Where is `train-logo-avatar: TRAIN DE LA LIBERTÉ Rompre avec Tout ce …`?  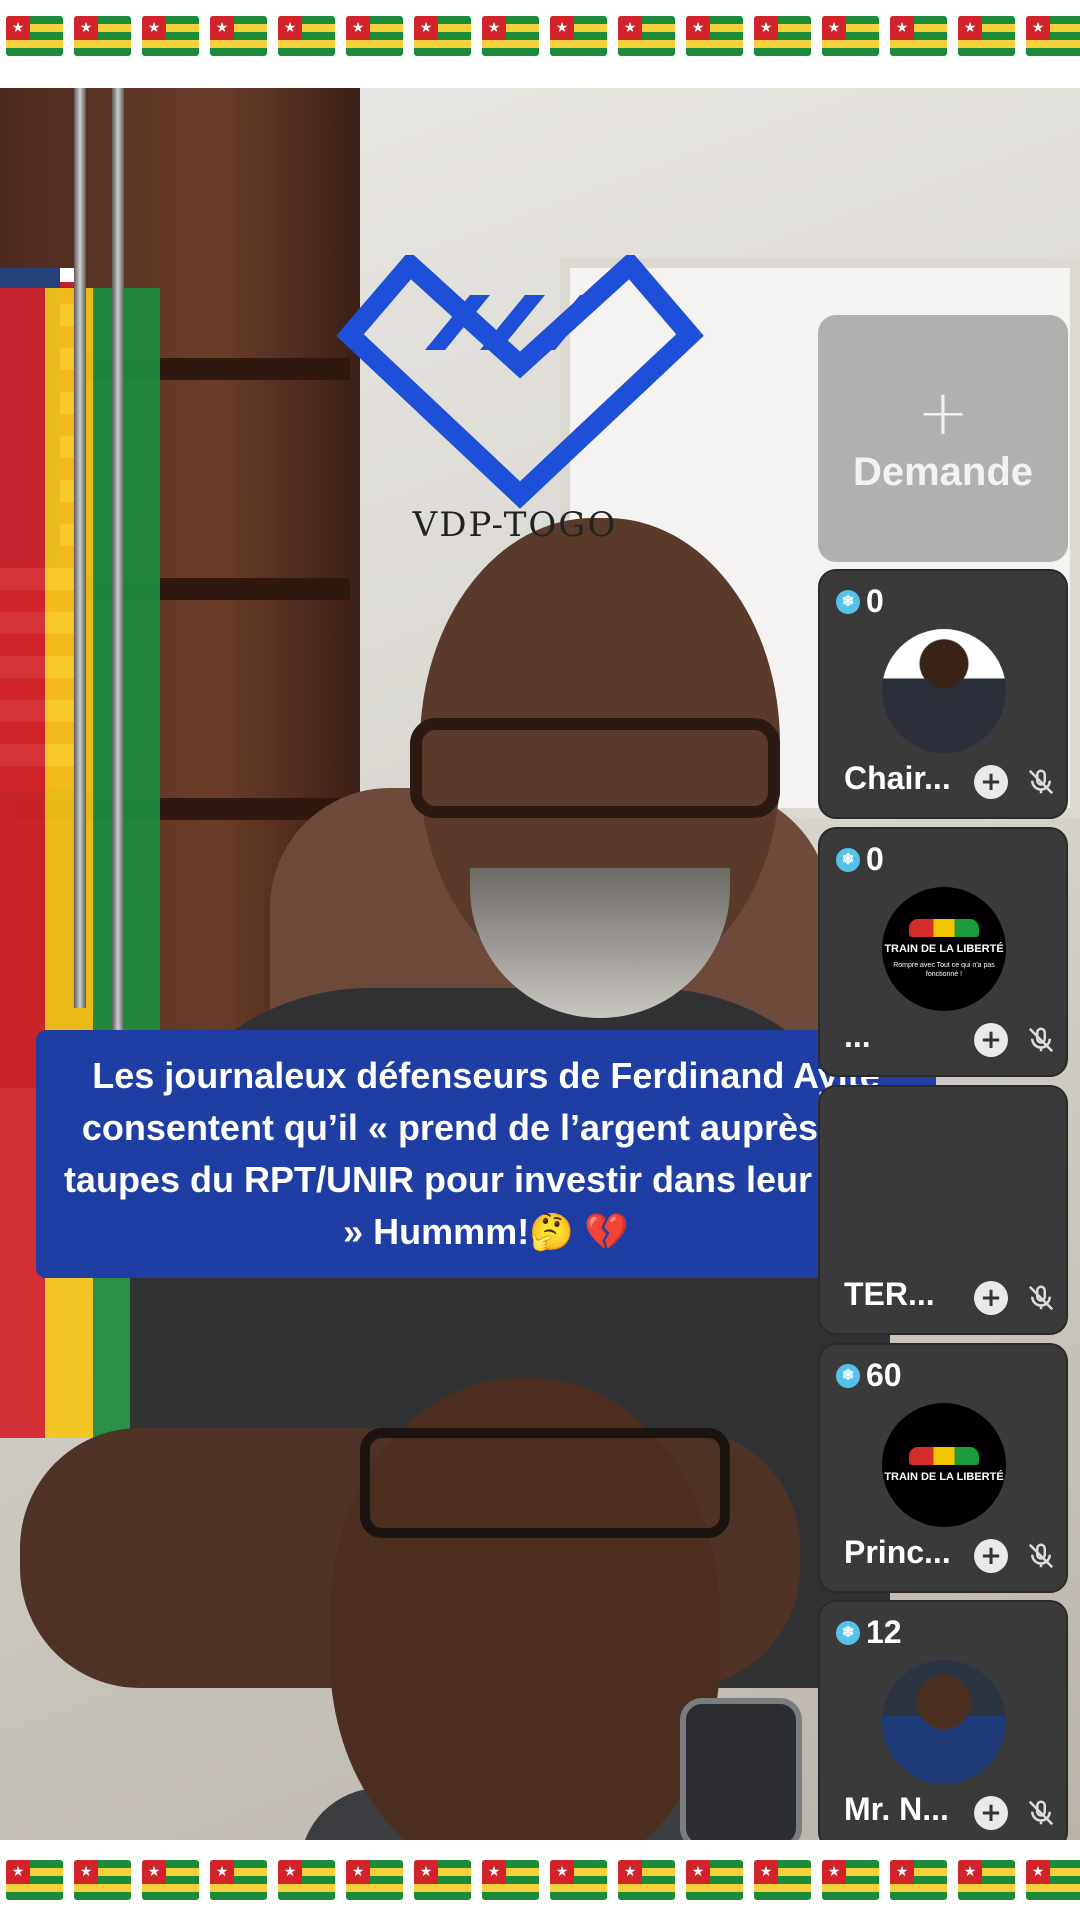
train-logo-avatar: TRAIN DE LA LIBERTÉ Rompre avec Tout ce … is located at coordinates (944, 949).